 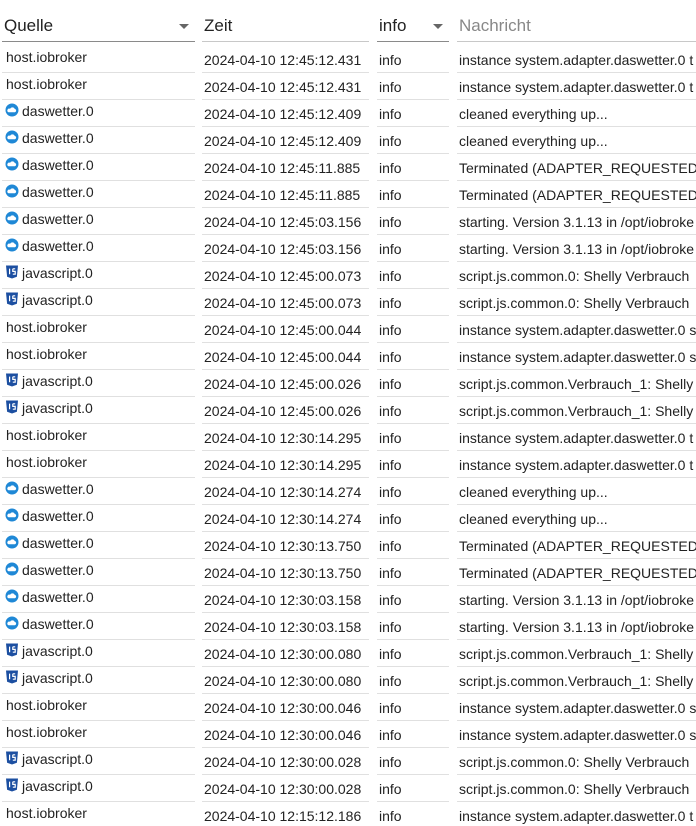 What do you see at coordinates (576, 680) in the screenshot?
I see `message-cell: script.js.common.Verbrauch_1: Shelly` at bounding box center [576, 680].